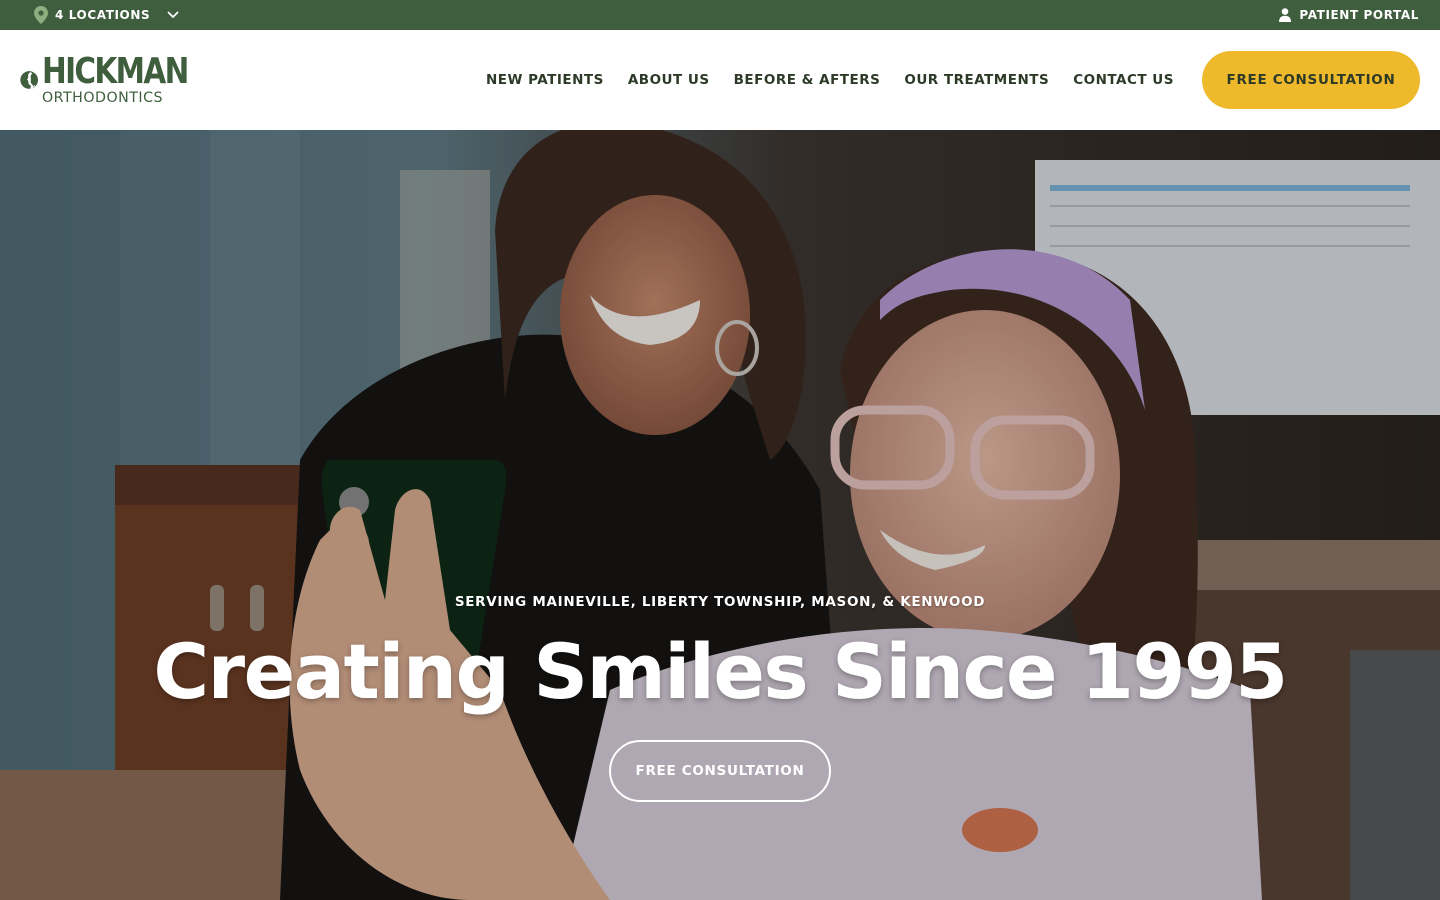 This screenshot has height=900, width=1440. I want to click on locations-label: 4 LOCATIONS, so click(103, 15).